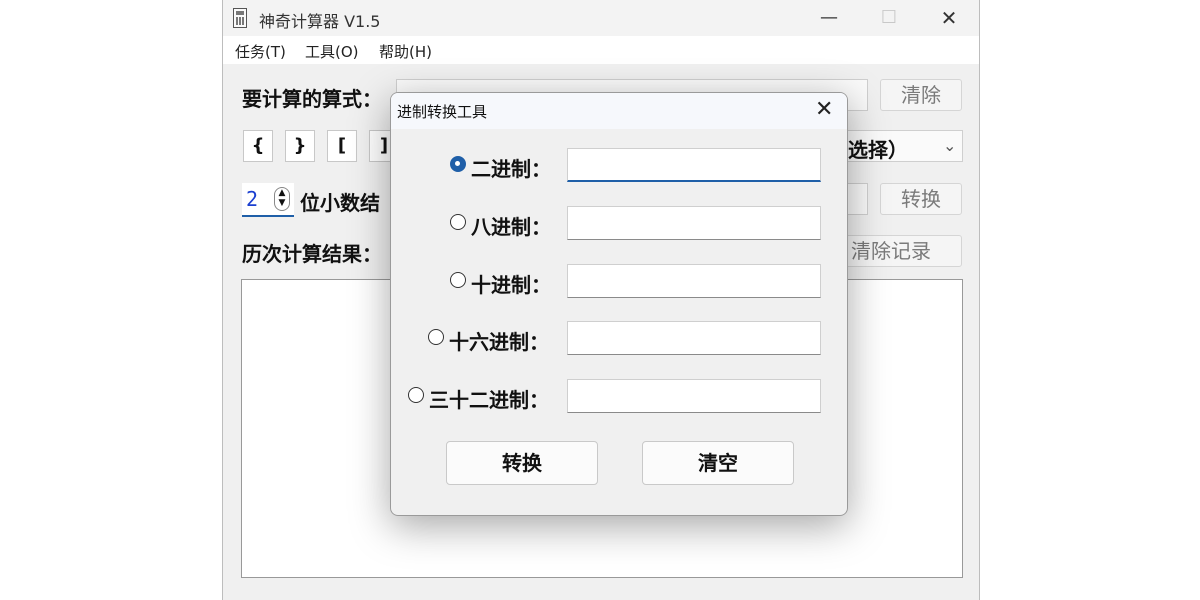 The image size is (1200, 600). Describe the element at coordinates (694, 396) in the screenshot. I see `base32-input` at that location.